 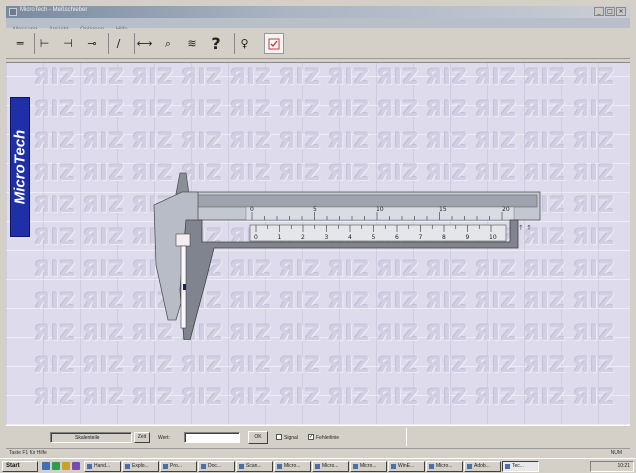 I want to click on desktop-icon, so click(x=46, y=466).